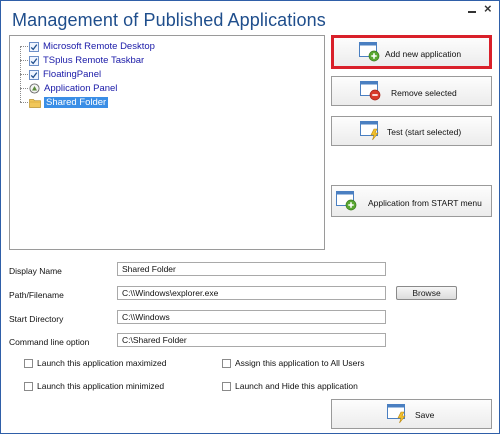  I want to click on tree-item-label: Shared Folder, so click(76, 102).